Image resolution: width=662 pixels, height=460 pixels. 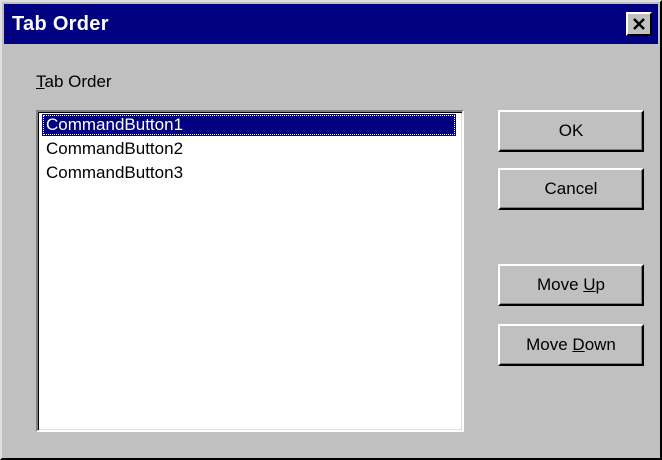 What do you see at coordinates (60, 24) in the screenshot?
I see `window-title: Tab Order` at bounding box center [60, 24].